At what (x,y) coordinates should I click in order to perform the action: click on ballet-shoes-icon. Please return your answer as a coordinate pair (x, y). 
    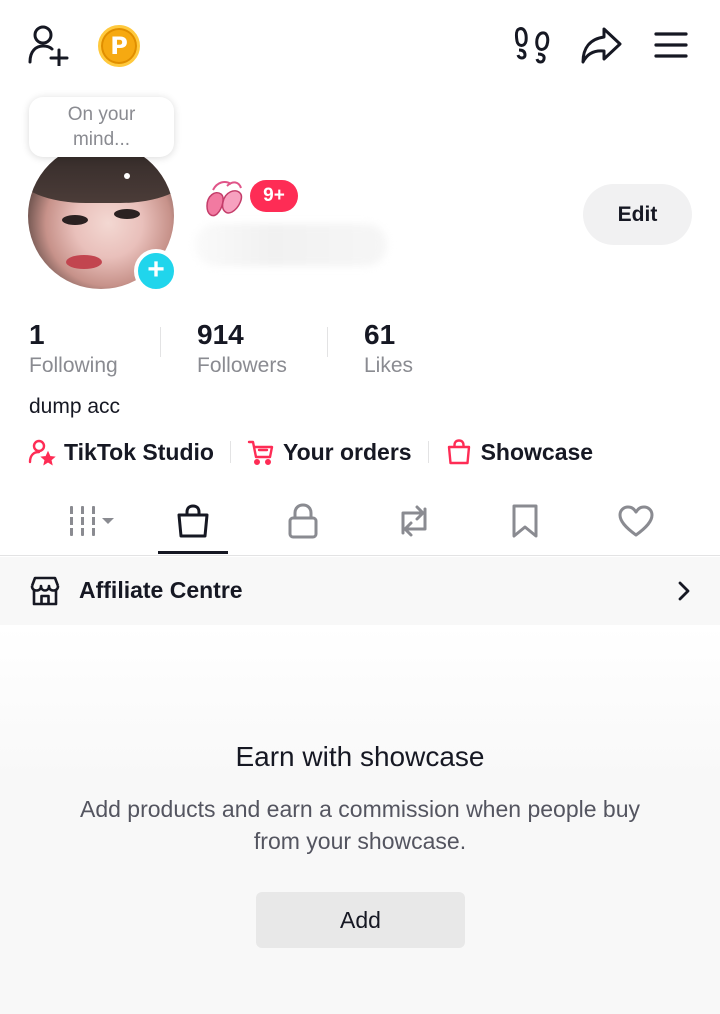
    Looking at the image, I should click on (225, 200).